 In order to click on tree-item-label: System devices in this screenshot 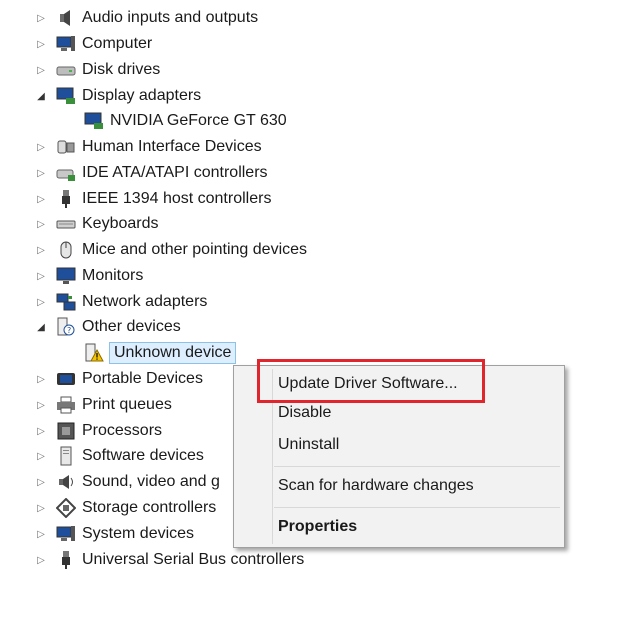, I will do `click(138, 533)`.